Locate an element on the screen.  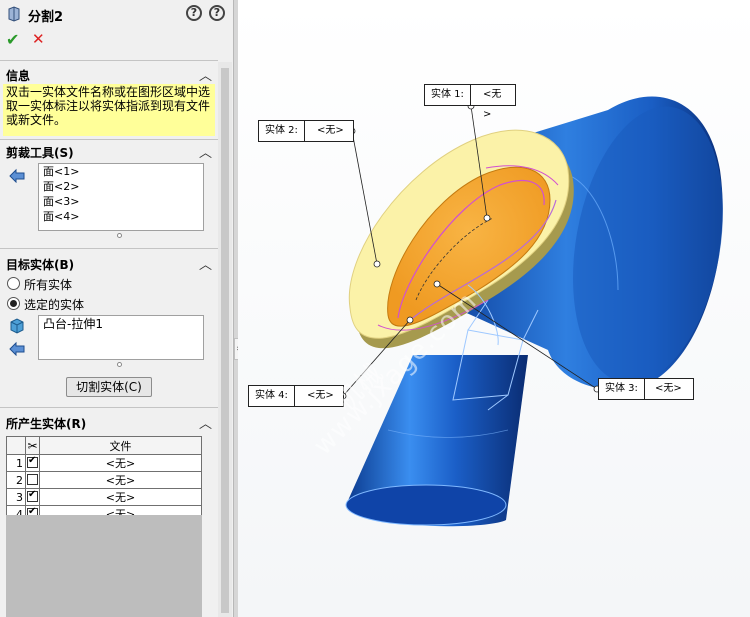
help-icon: ? is located at coordinates (194, 13).